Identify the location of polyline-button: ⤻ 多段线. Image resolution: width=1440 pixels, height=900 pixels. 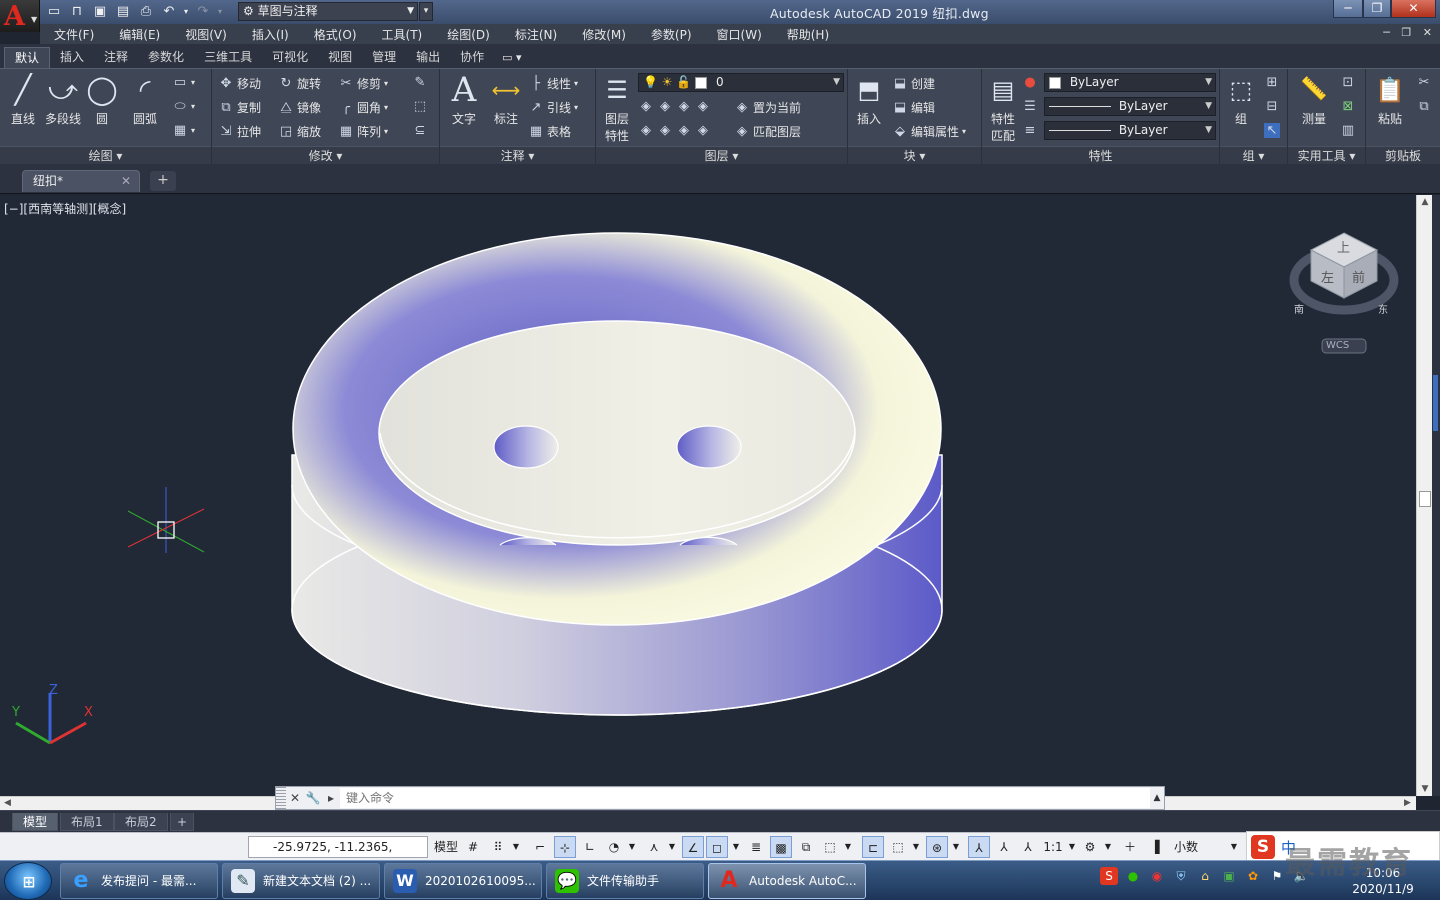
(63, 100).